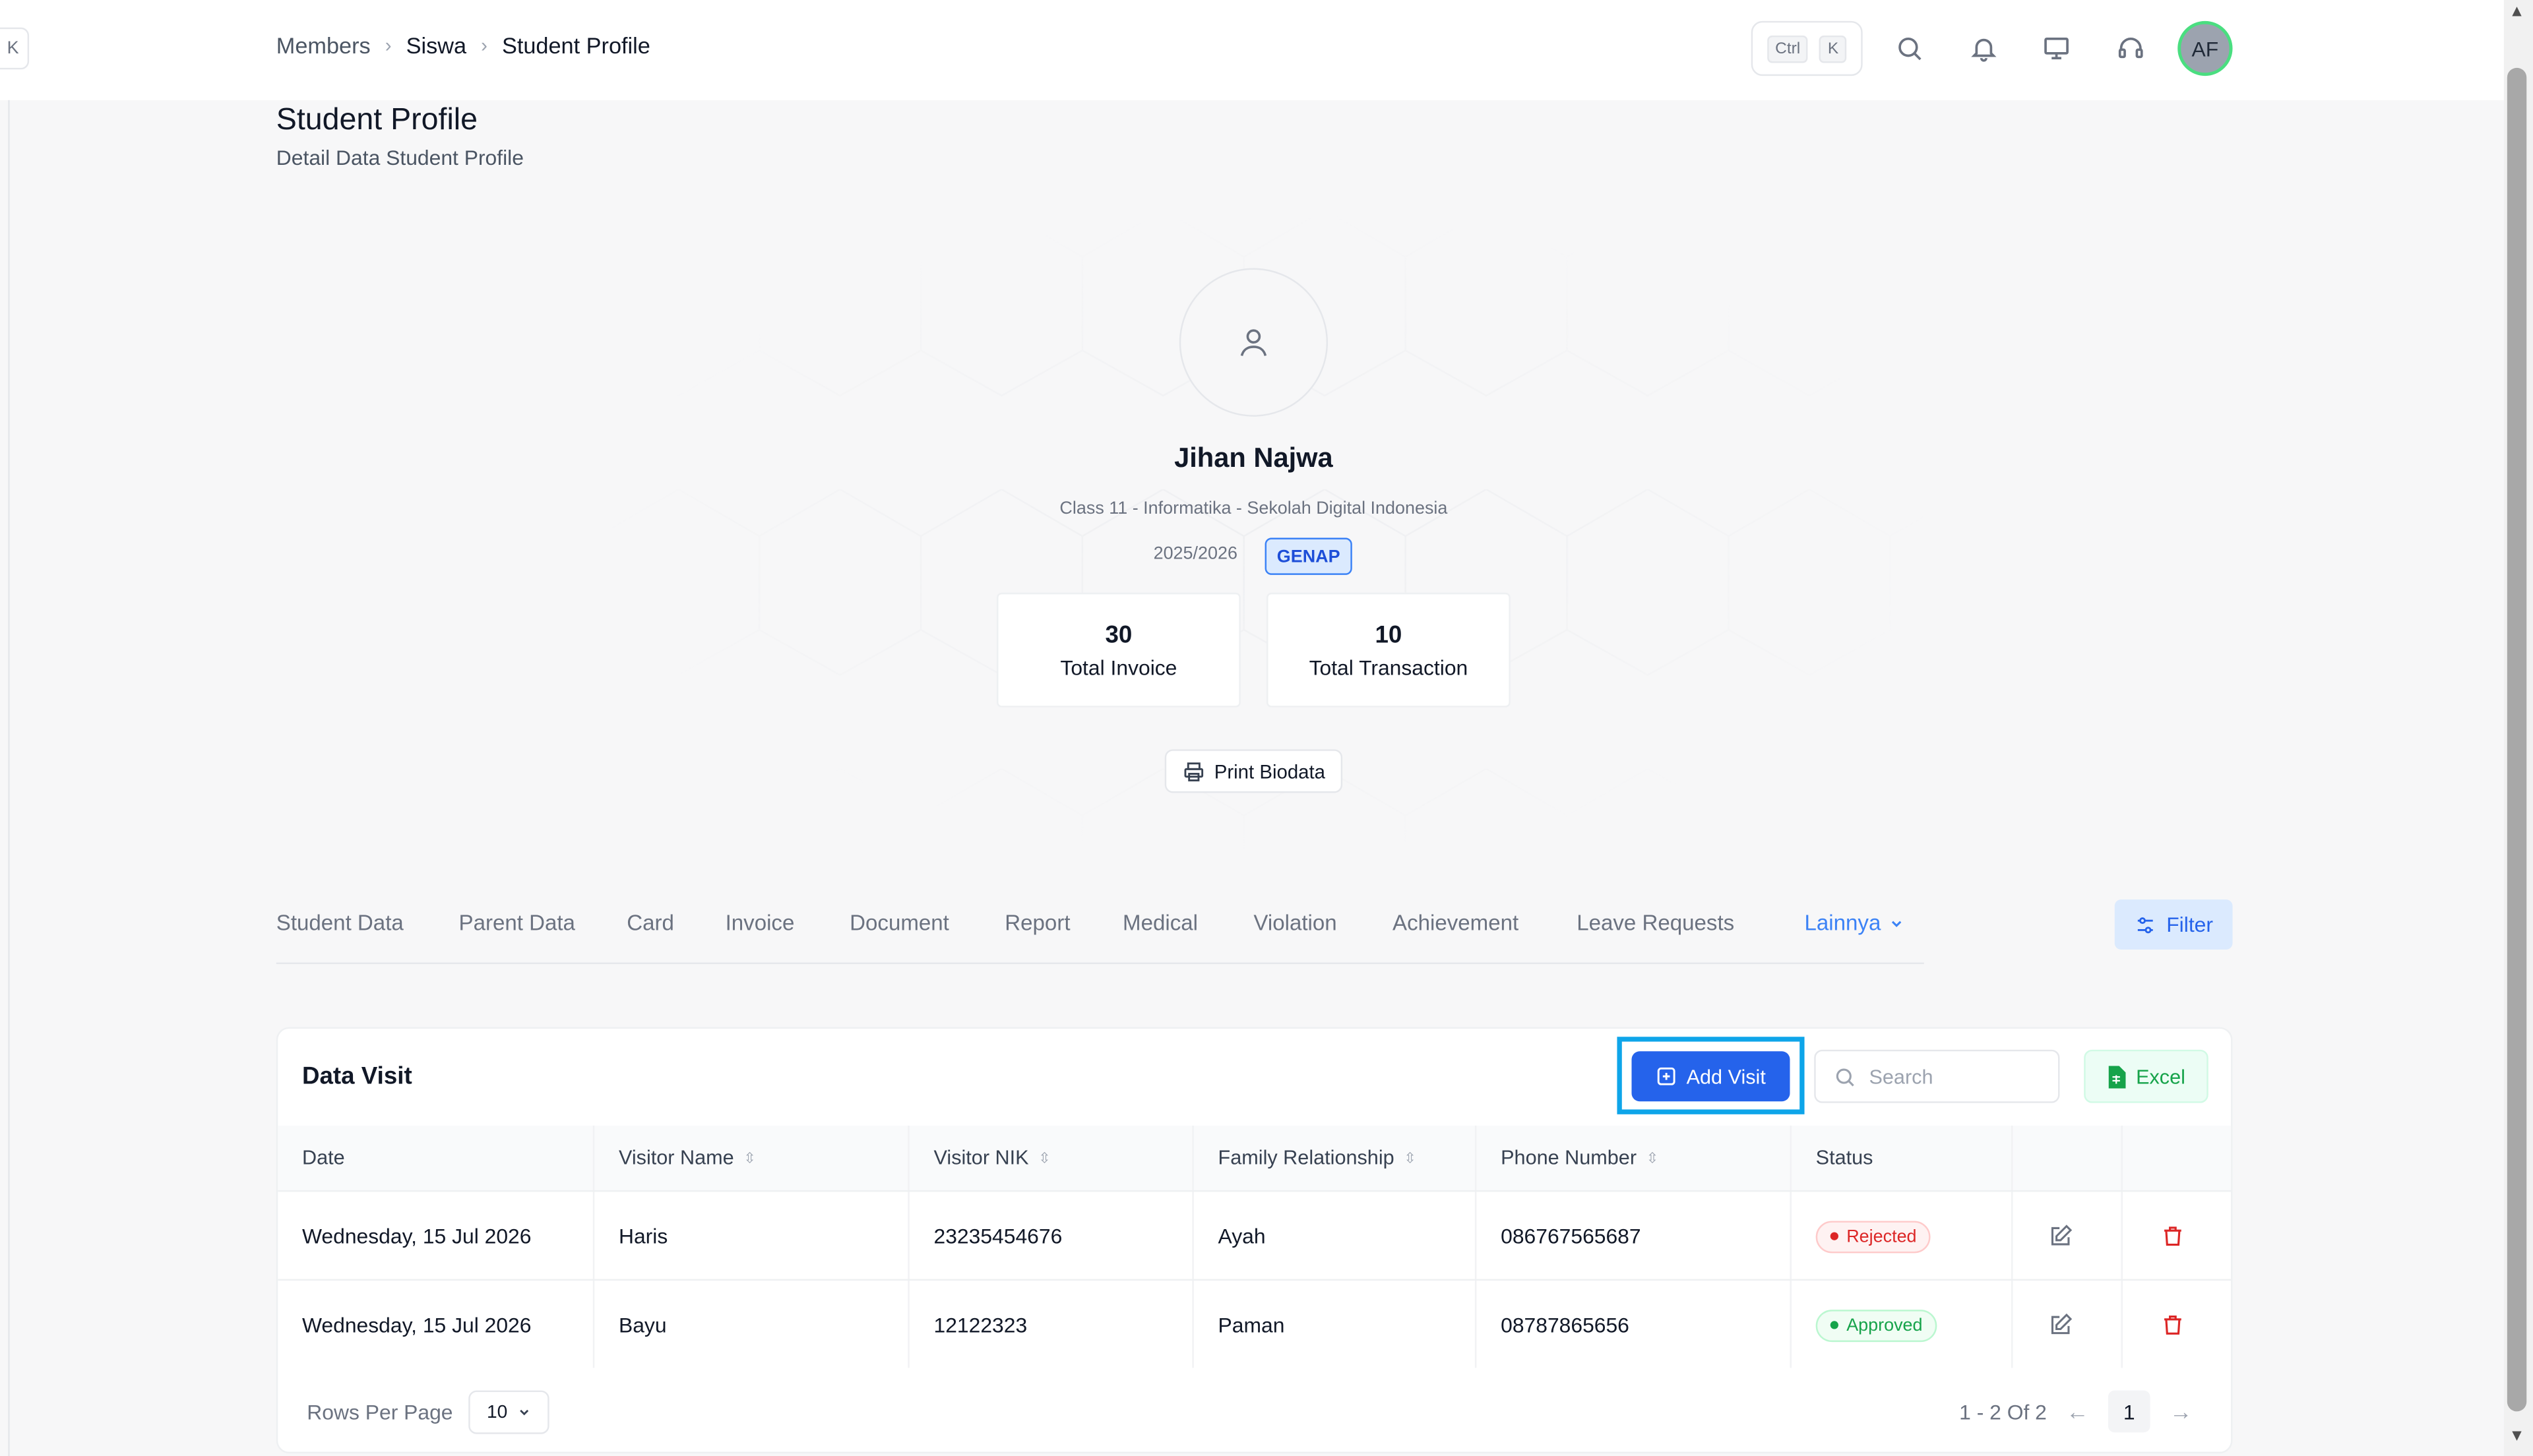  I want to click on user-avatar: AF, so click(2205, 48).